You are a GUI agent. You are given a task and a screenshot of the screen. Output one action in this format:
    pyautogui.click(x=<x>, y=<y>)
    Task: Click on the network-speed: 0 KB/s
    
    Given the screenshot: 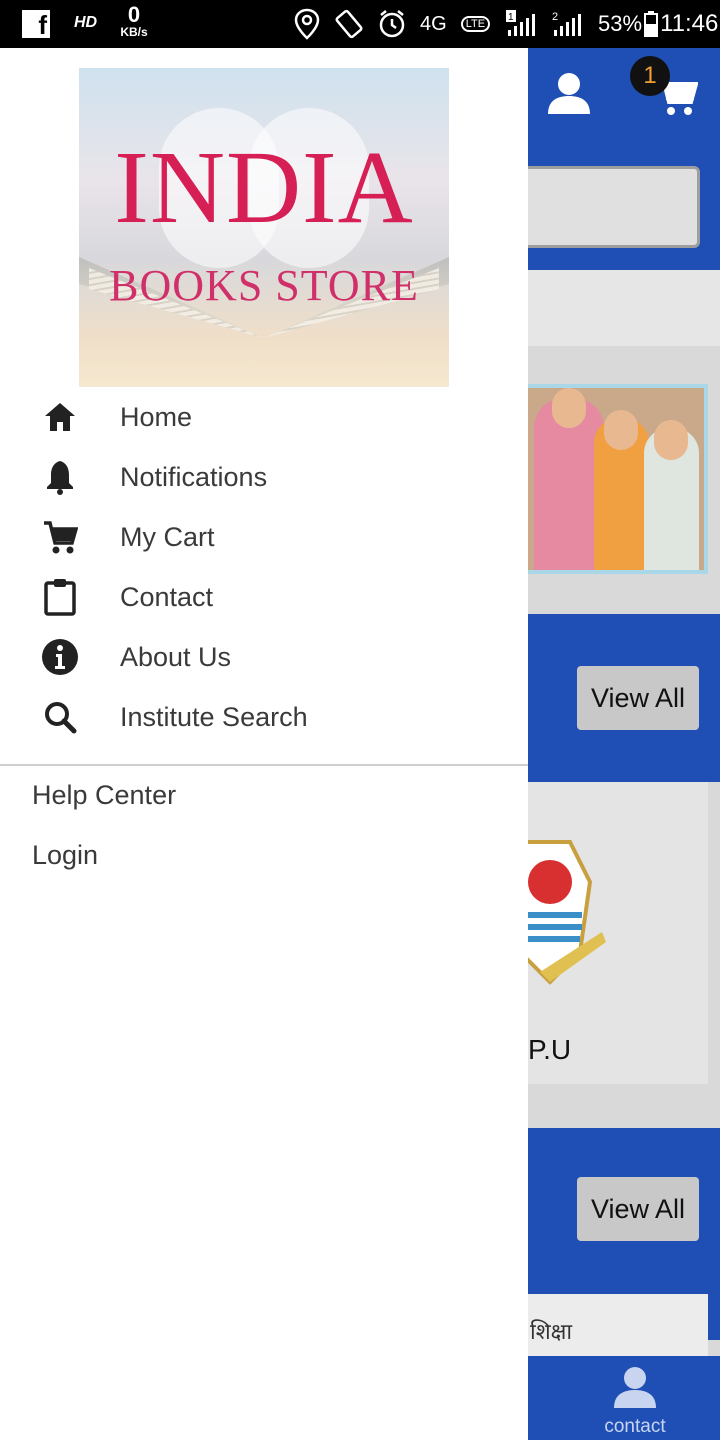 What is the action you would take?
    pyautogui.click(x=134, y=20)
    